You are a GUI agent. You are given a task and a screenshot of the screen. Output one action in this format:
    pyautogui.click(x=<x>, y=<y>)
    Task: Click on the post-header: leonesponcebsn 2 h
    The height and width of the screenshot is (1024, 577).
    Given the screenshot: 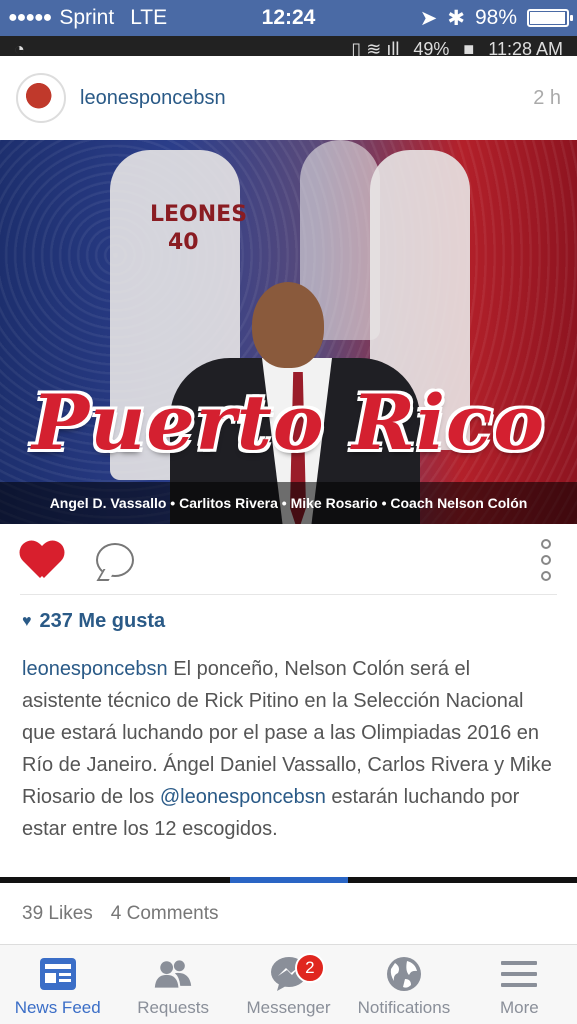 What is the action you would take?
    pyautogui.click(x=288, y=98)
    